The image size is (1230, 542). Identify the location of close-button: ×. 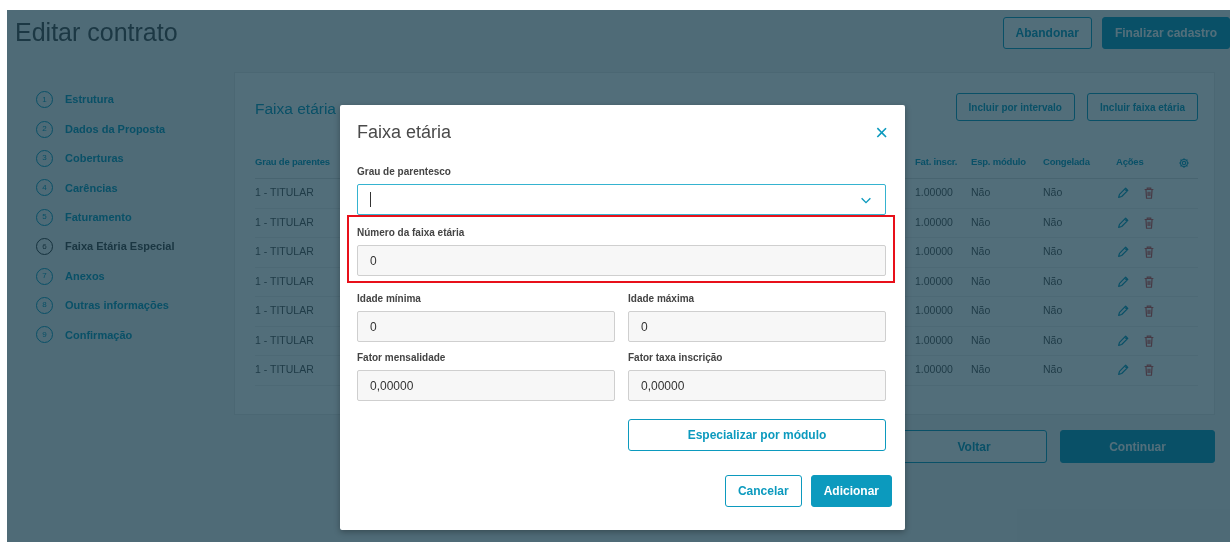
(881, 132).